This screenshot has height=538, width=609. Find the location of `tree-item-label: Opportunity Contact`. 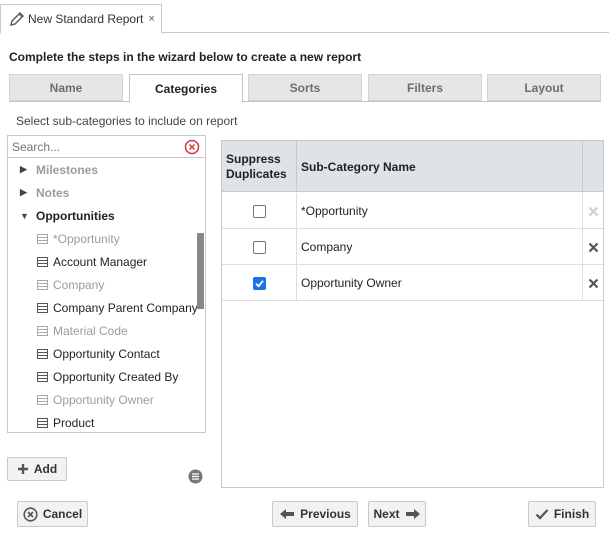

tree-item-label: Opportunity Contact is located at coordinates (106, 353).